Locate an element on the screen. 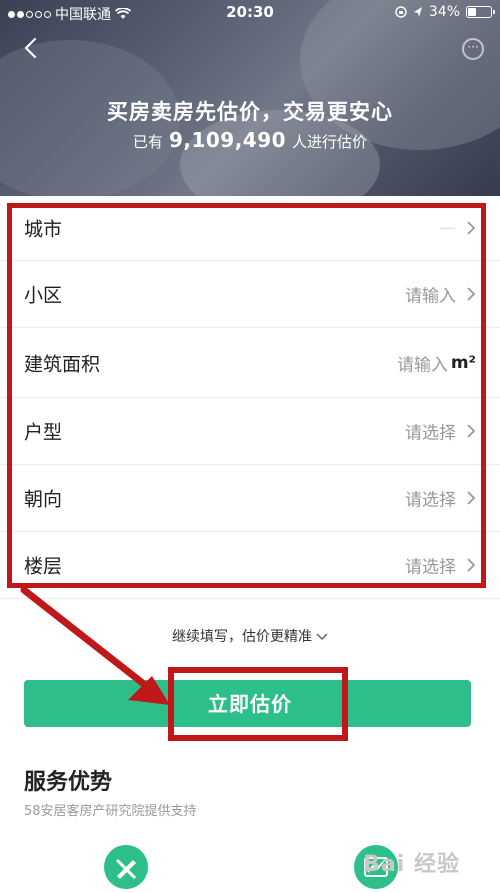 The width and height of the screenshot is (500, 893). form-label: 小区 is located at coordinates (43, 295).